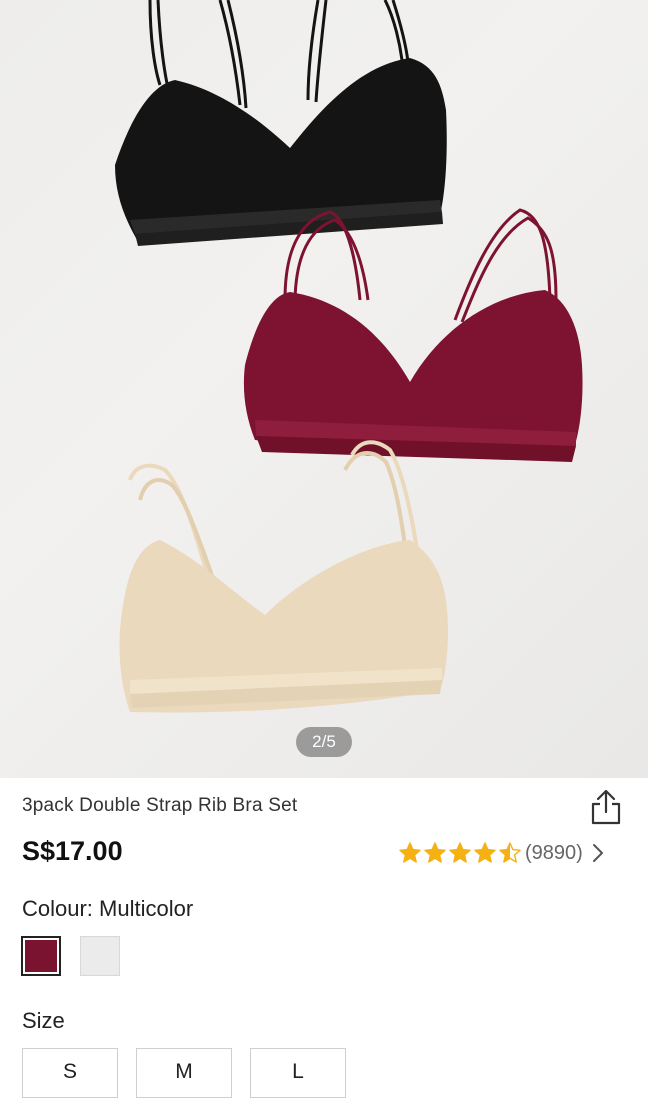 The width and height of the screenshot is (648, 1098). Describe the element at coordinates (108, 908) in the screenshot. I see `colour-label: Colour: Multicolor` at that location.